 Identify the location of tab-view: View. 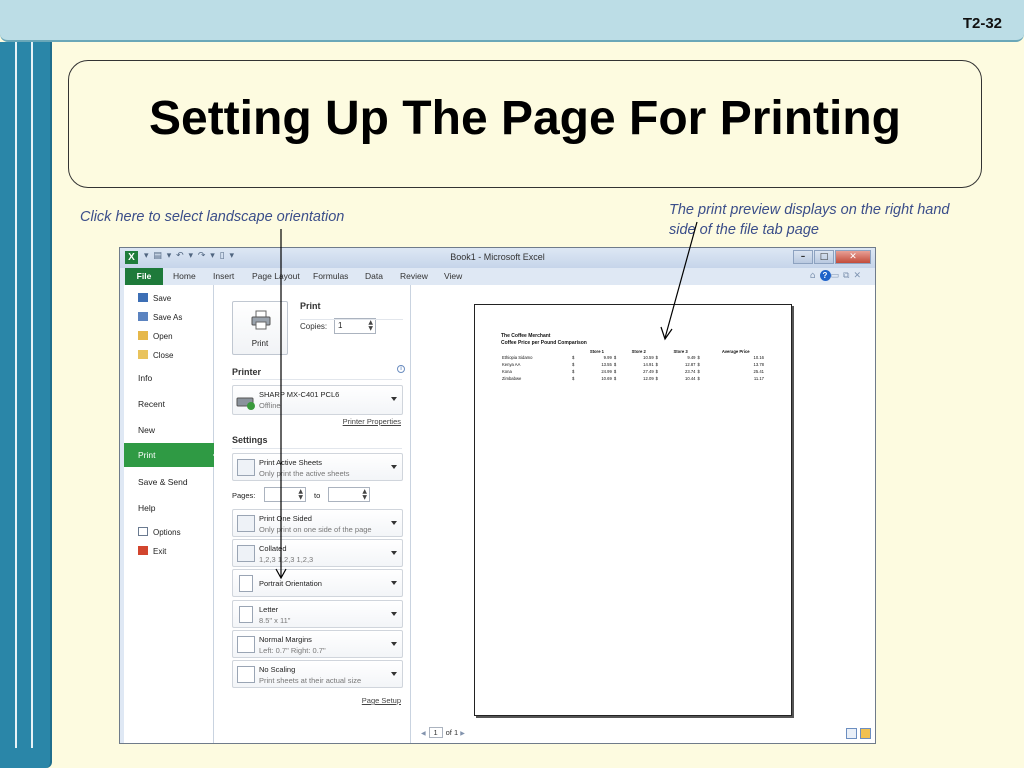
(453, 276).